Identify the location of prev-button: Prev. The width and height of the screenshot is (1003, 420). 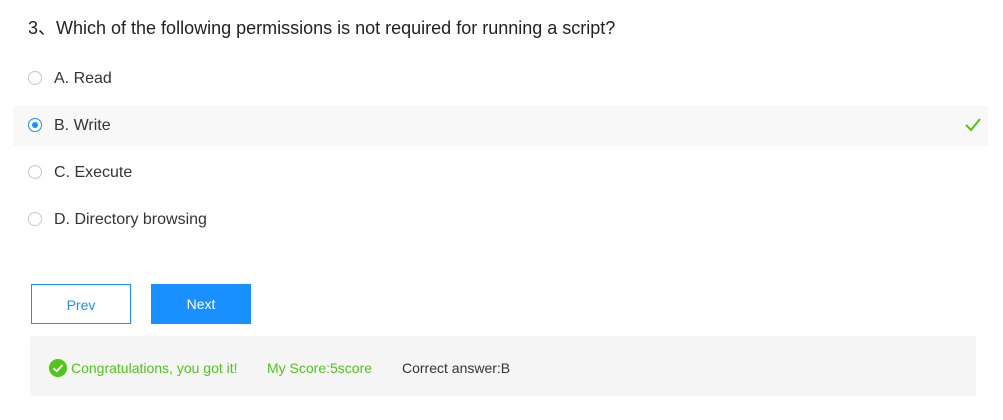
(81, 304).